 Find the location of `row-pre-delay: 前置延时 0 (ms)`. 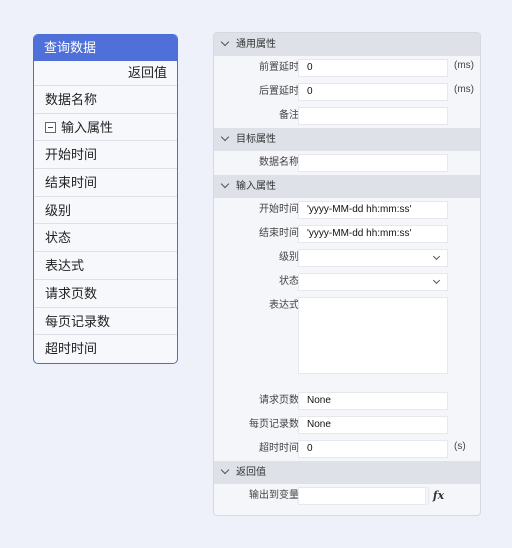

row-pre-delay: 前置延时 0 (ms) is located at coordinates (347, 68).